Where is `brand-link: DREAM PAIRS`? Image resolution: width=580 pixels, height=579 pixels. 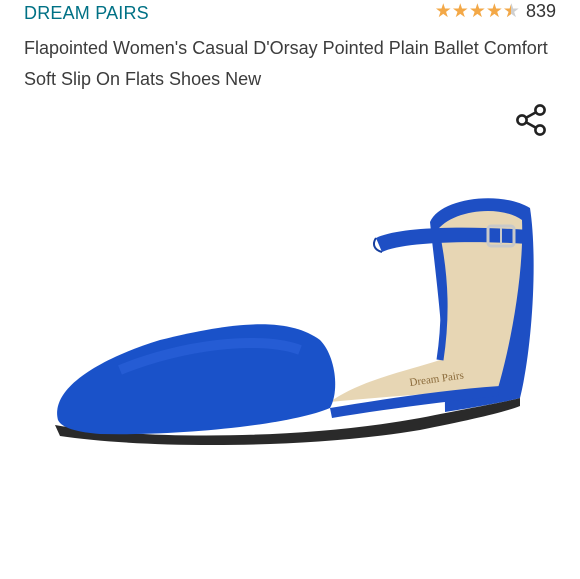 brand-link: DREAM PAIRS is located at coordinates (86, 13).